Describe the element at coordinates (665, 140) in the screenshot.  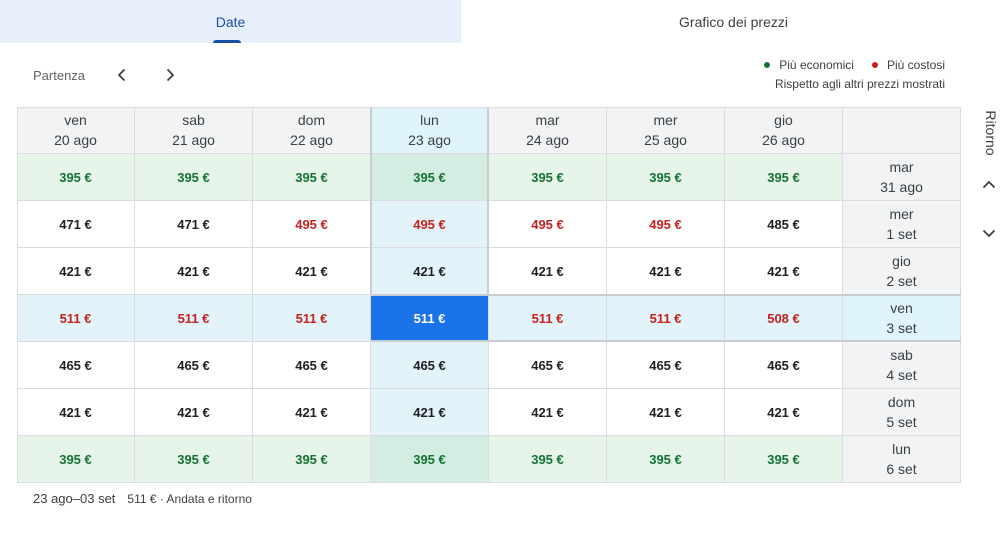
I see `departure-date: 25 ago` at that location.